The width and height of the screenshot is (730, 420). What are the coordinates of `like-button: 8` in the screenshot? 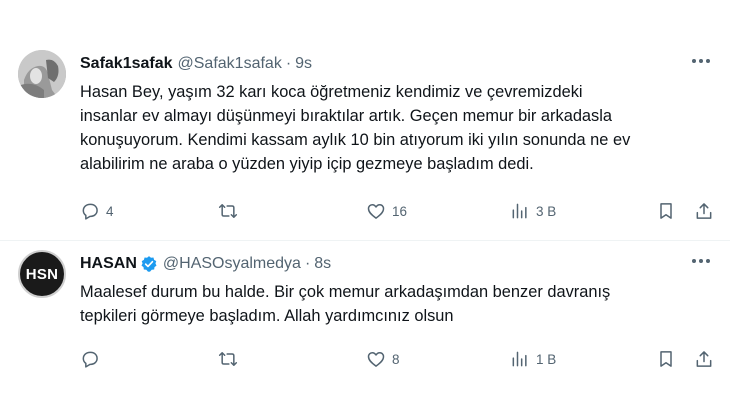 It's located at (383, 359).